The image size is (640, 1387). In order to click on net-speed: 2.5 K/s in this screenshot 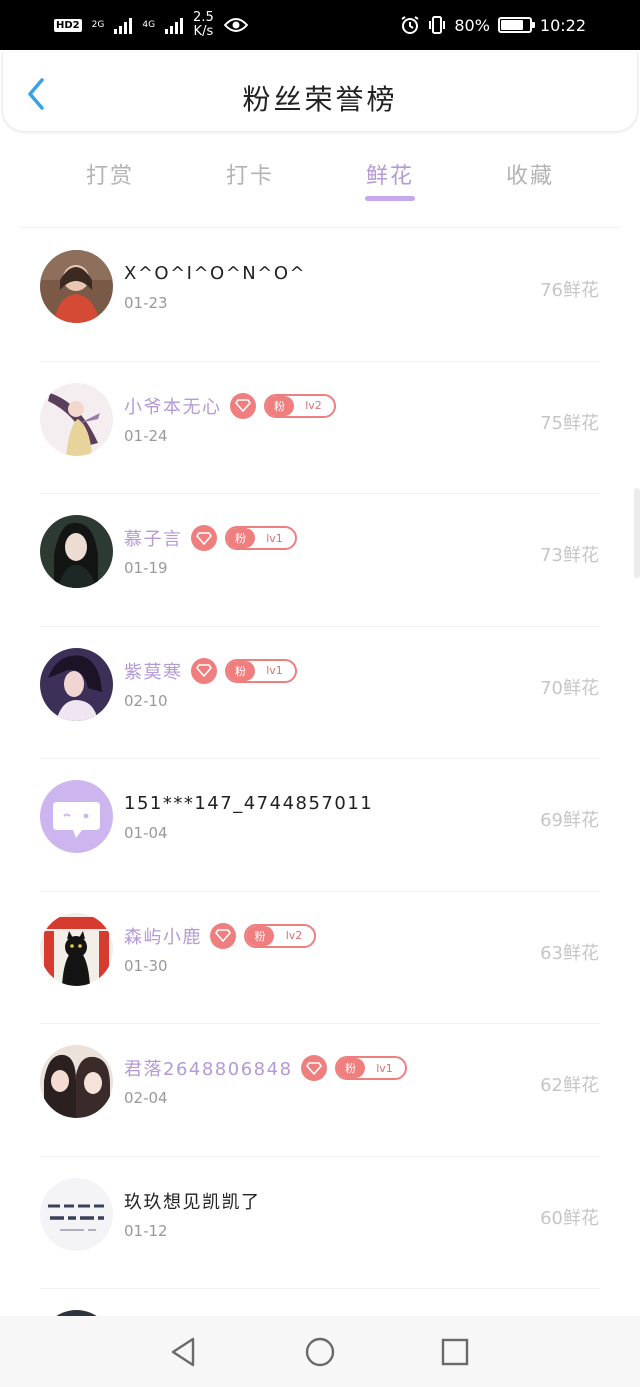, I will do `click(203, 25)`.